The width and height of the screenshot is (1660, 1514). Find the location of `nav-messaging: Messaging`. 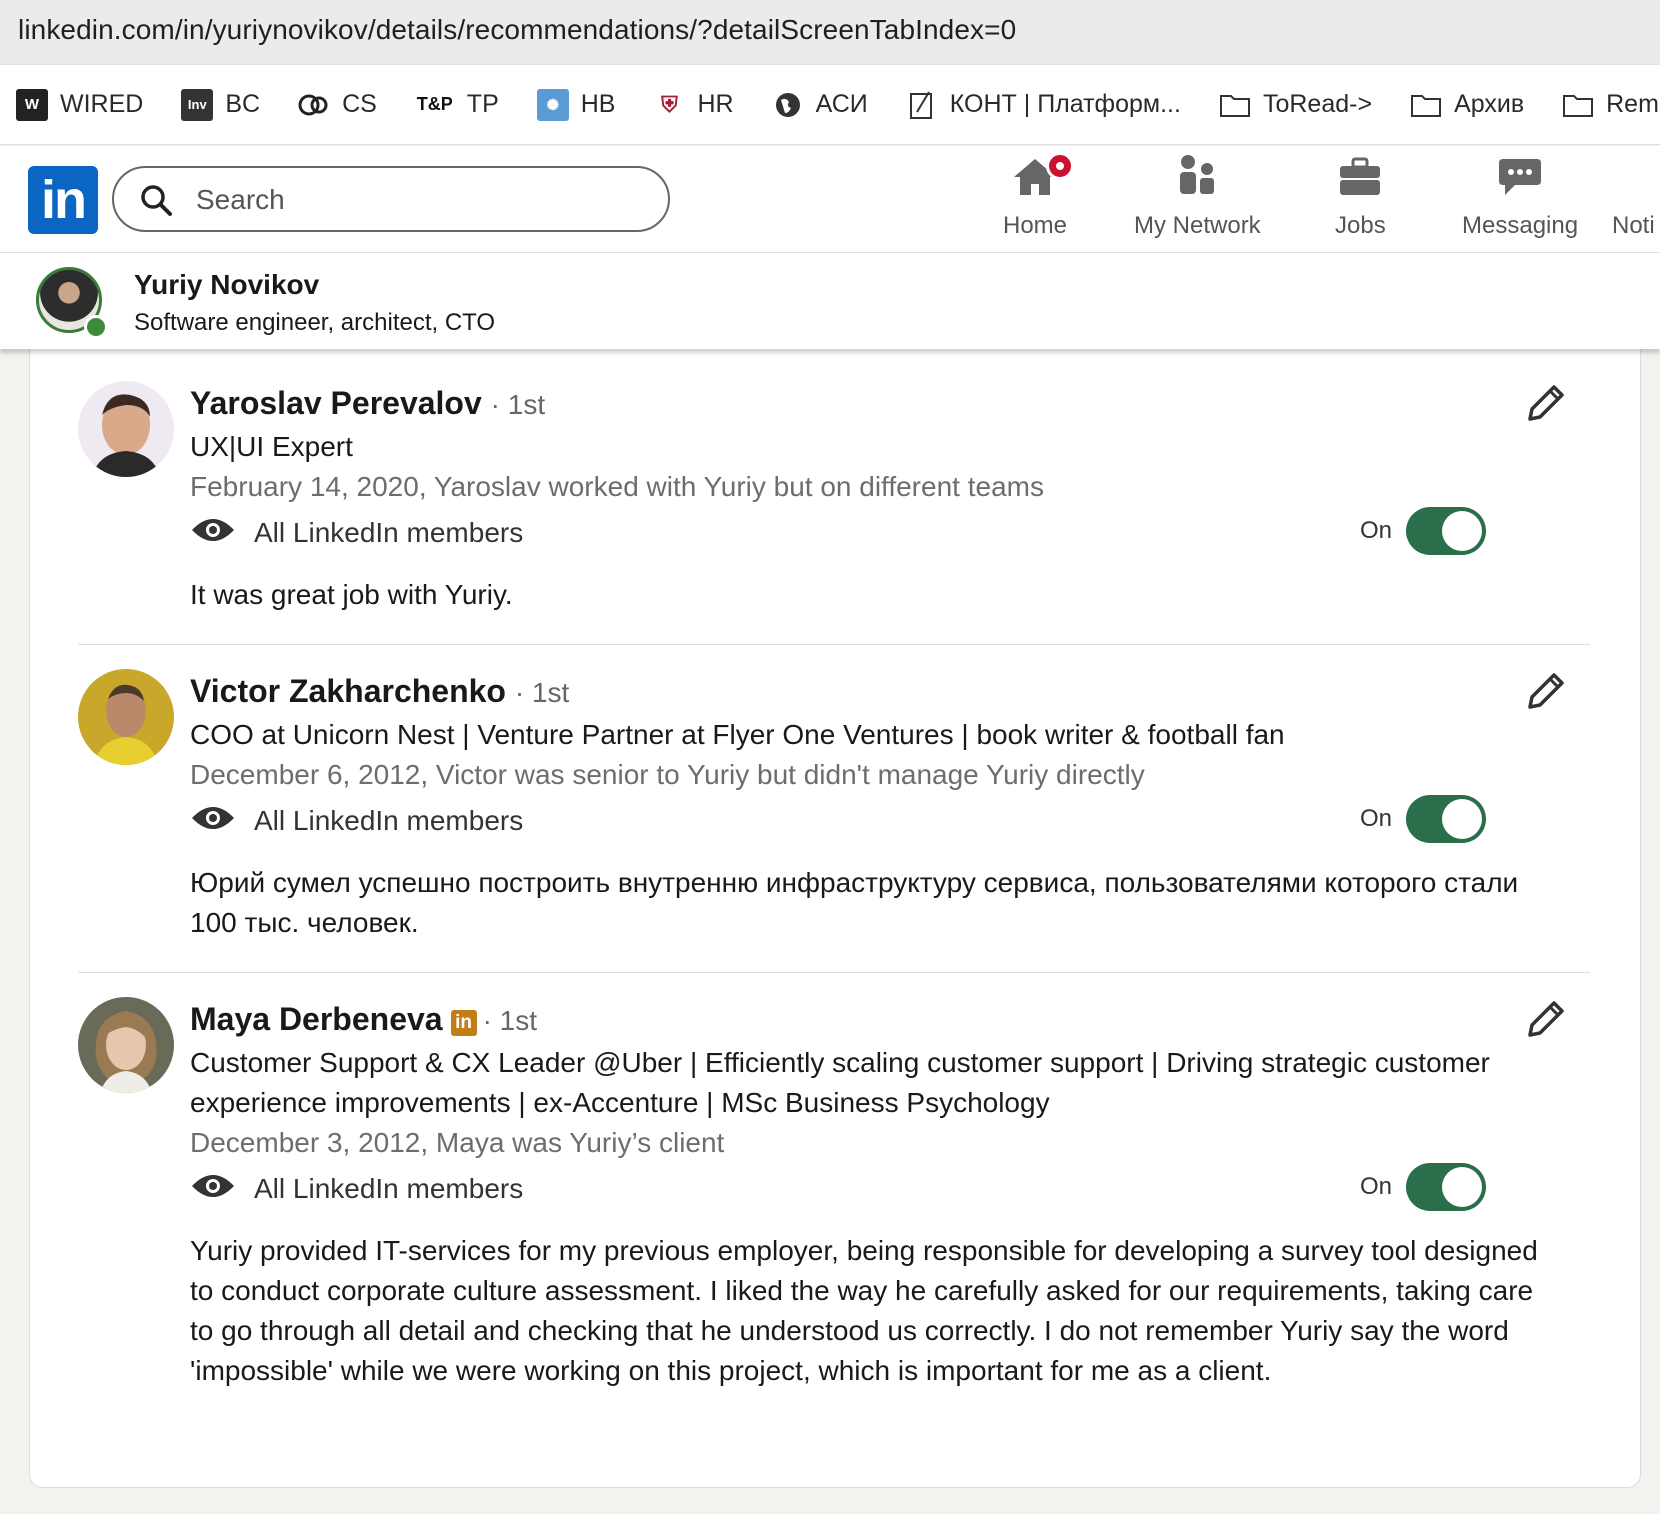

nav-messaging: Messaging is located at coordinates (1520, 201).